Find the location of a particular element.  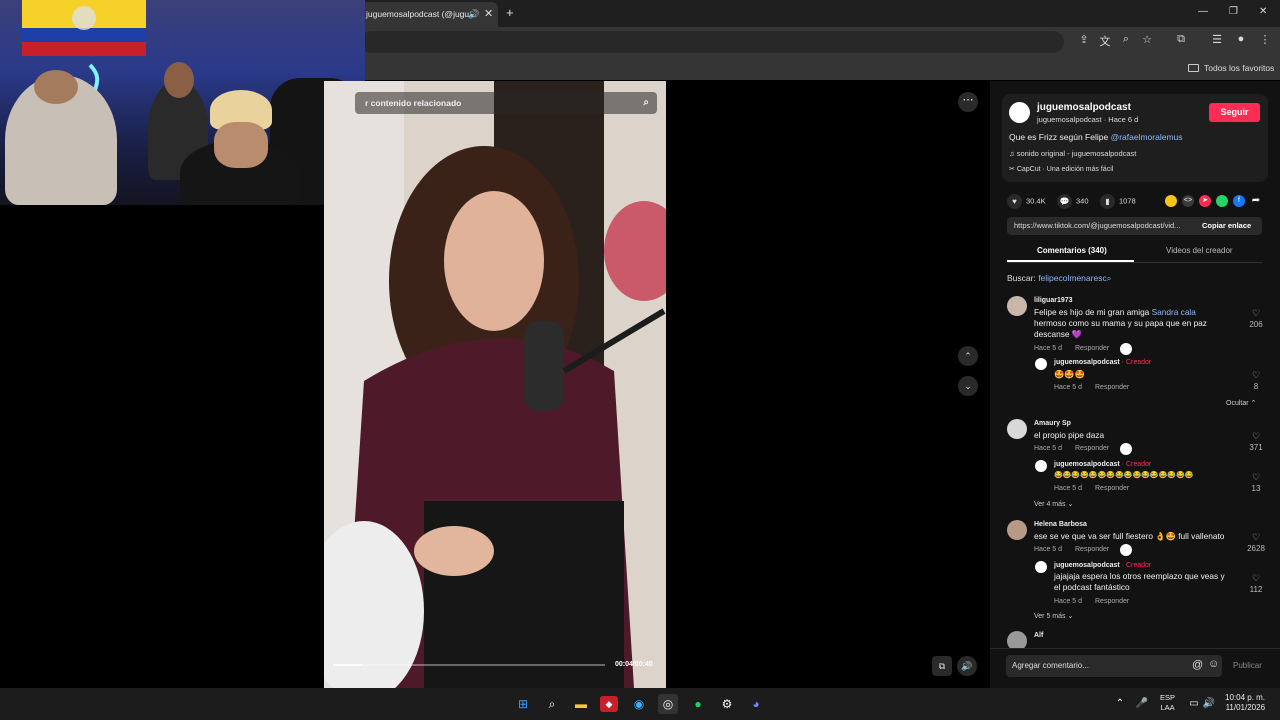

sound-link: ♫ sonido original - juguemosalpodcast is located at coordinates (1072, 153).